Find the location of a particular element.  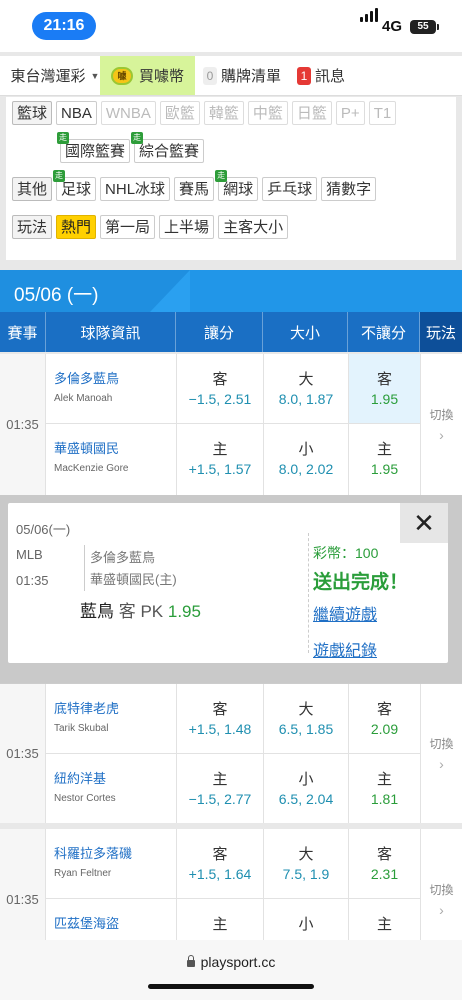

team-info: 匹茲堡海盜 is located at coordinates (86, 922).